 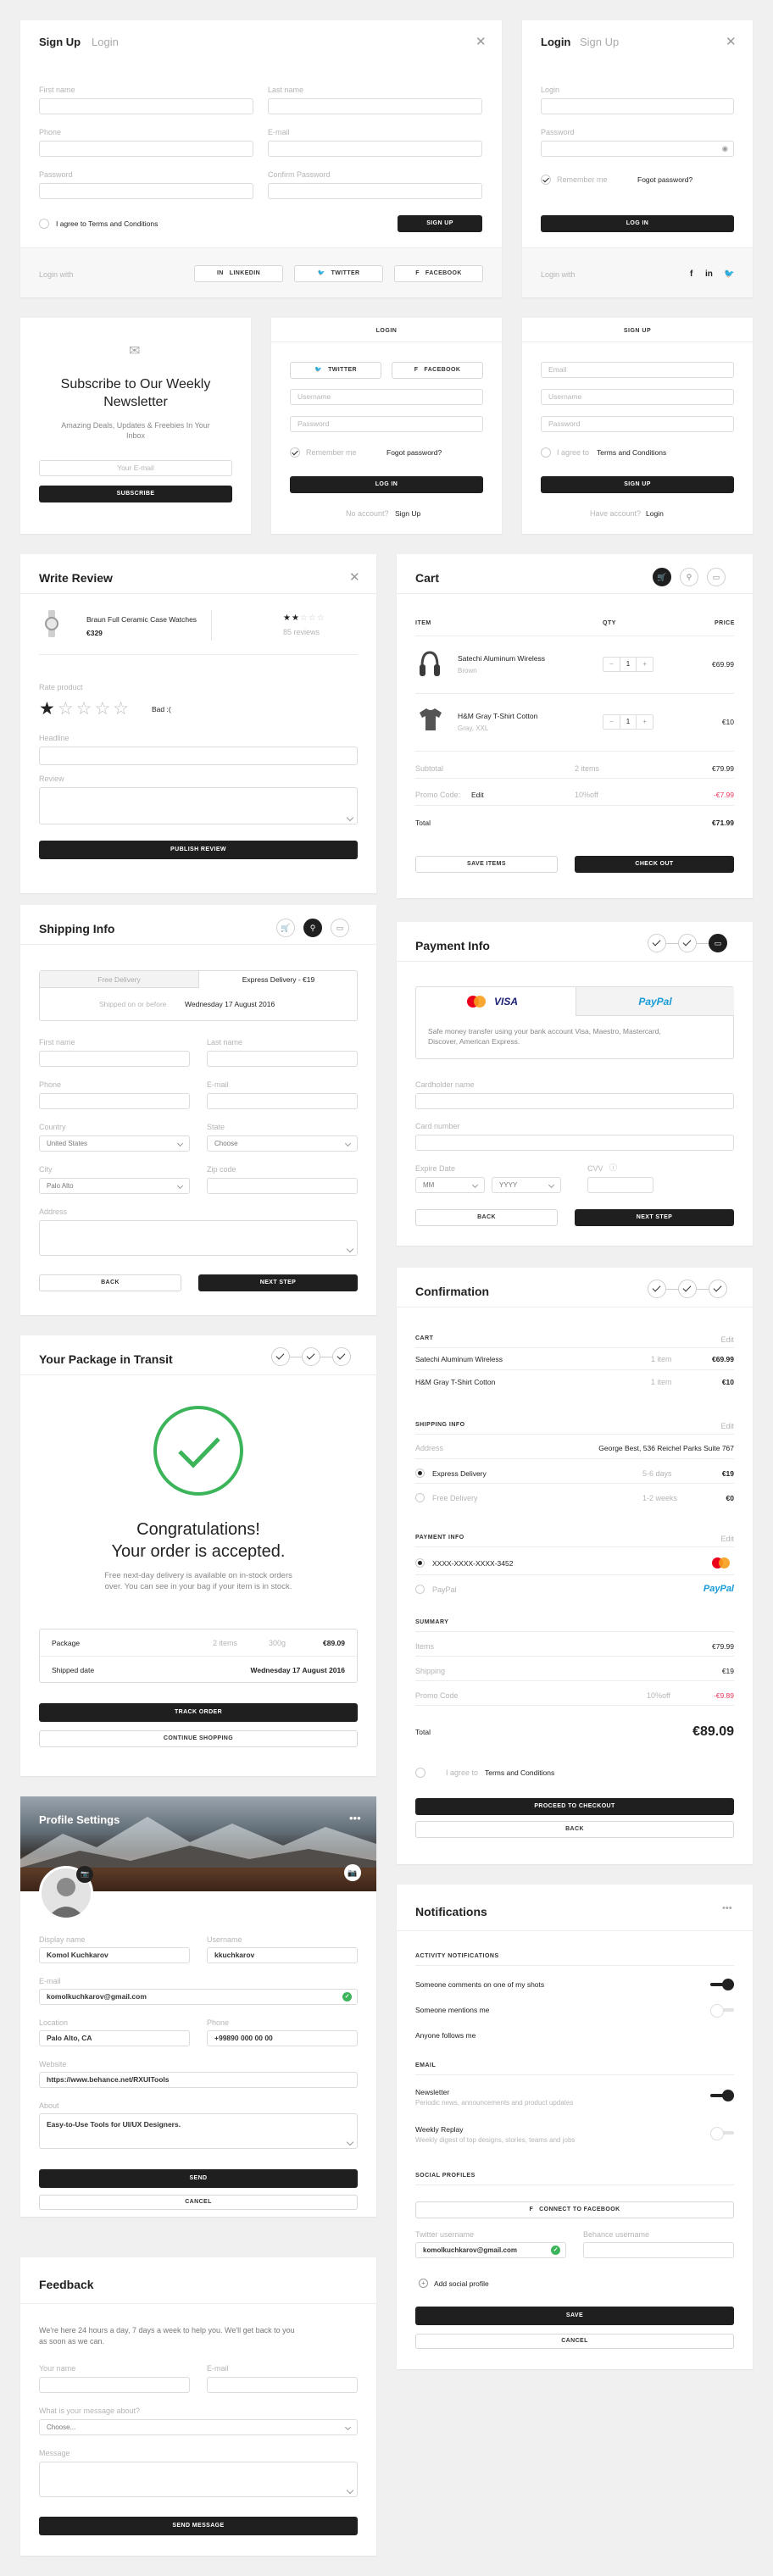 What do you see at coordinates (574, 1143) in the screenshot?
I see `card-number-input` at bounding box center [574, 1143].